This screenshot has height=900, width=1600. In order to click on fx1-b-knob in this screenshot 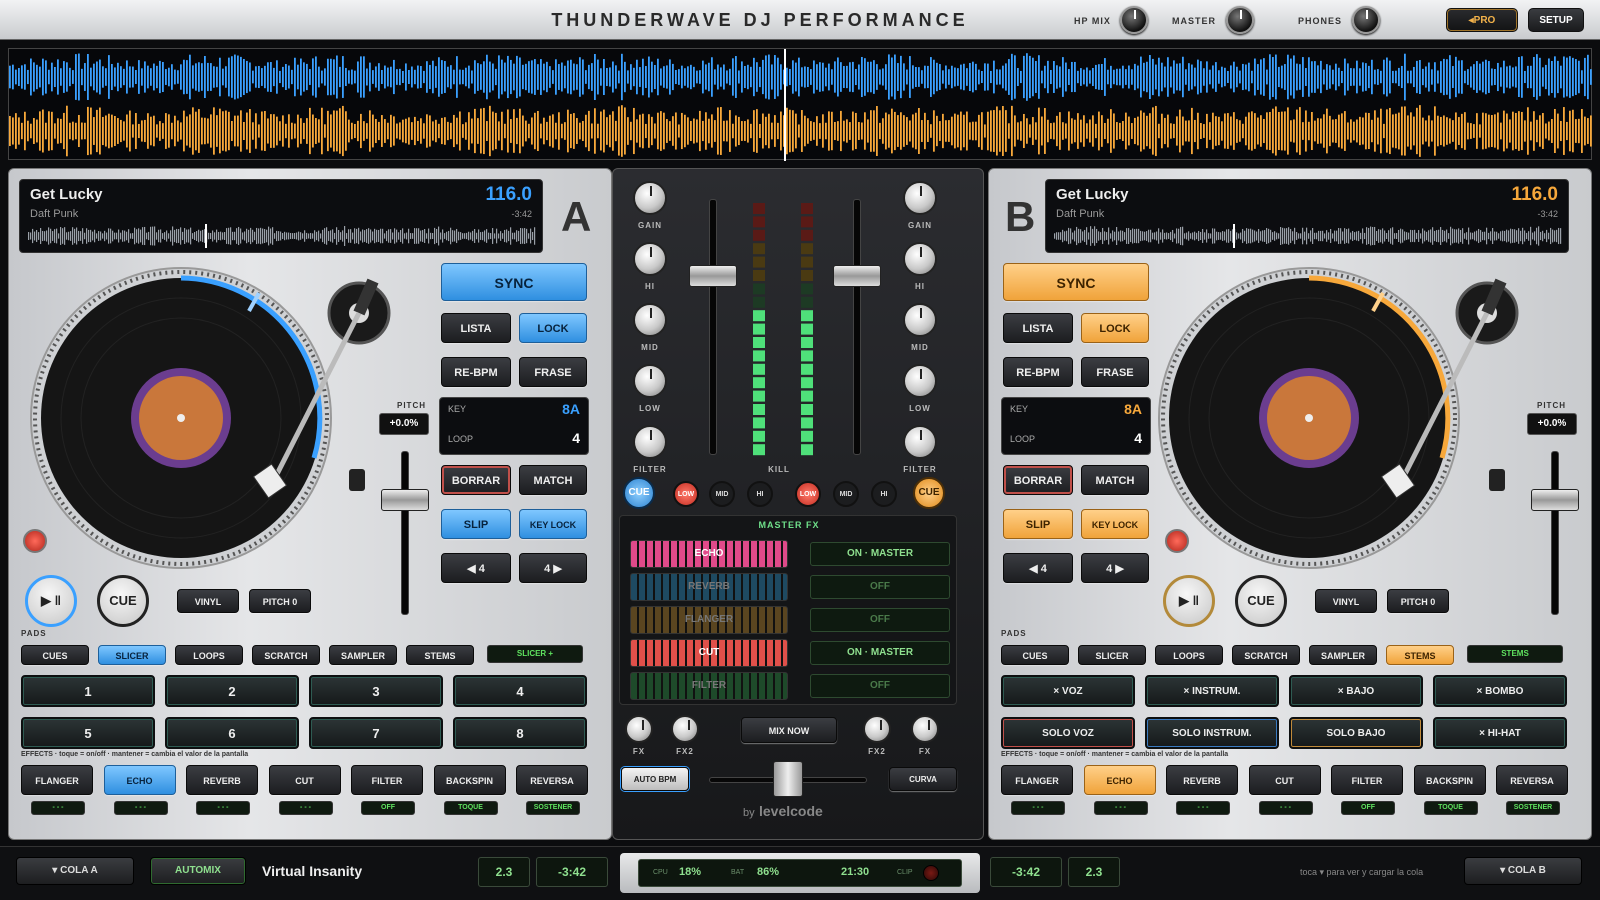, I will do `click(925, 729)`.